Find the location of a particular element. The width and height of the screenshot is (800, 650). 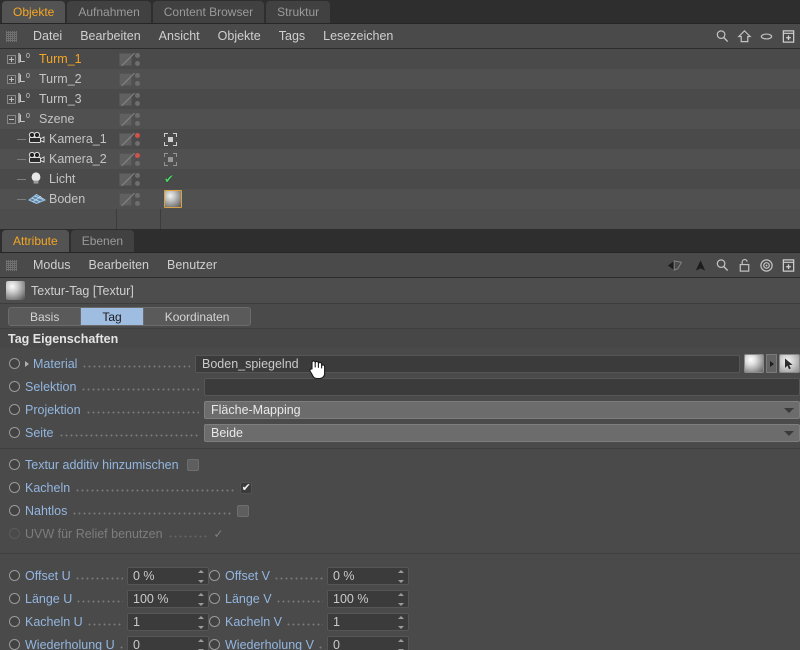

offset-v-animation-dot is located at coordinates (214, 575).